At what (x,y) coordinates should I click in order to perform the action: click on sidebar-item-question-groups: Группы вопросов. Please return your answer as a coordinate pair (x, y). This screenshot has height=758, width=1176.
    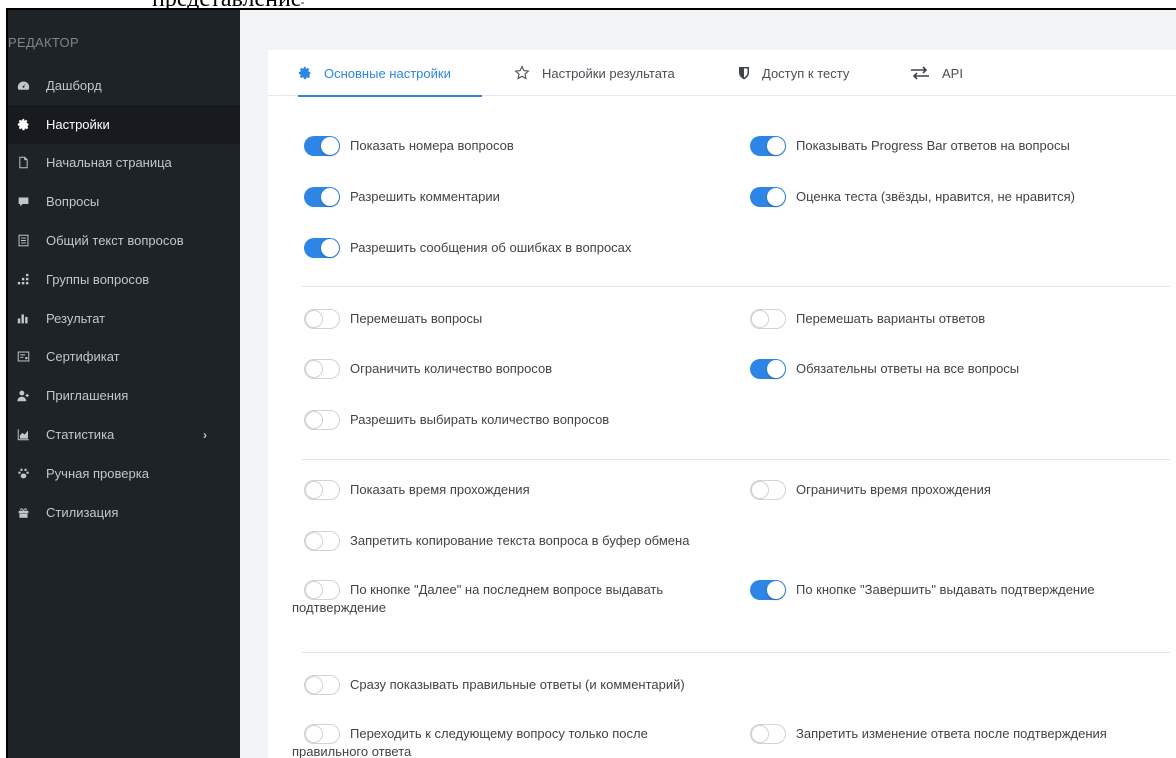
    Looking at the image, I should click on (124, 279).